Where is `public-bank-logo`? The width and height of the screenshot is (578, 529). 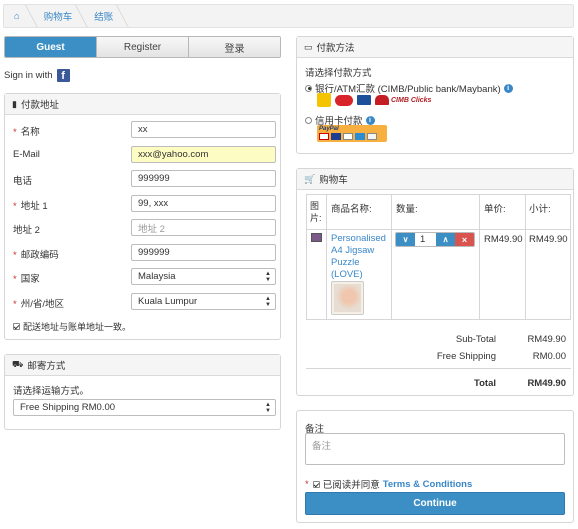
public-bank-logo is located at coordinates (344, 100).